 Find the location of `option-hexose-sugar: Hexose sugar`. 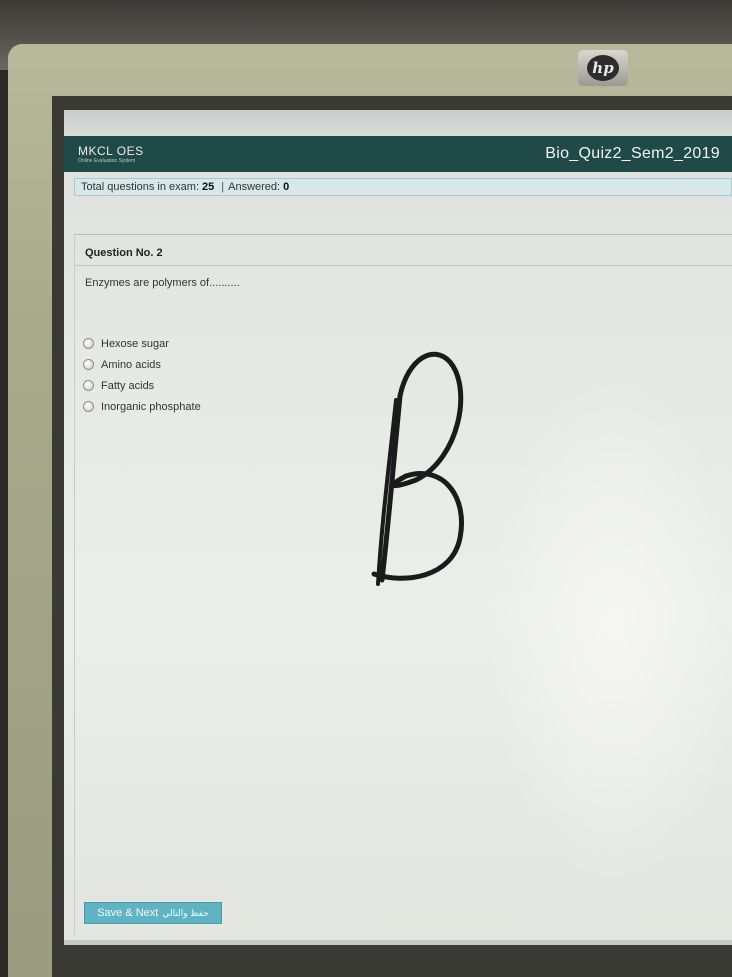

option-hexose-sugar: Hexose sugar is located at coordinates (142, 343).